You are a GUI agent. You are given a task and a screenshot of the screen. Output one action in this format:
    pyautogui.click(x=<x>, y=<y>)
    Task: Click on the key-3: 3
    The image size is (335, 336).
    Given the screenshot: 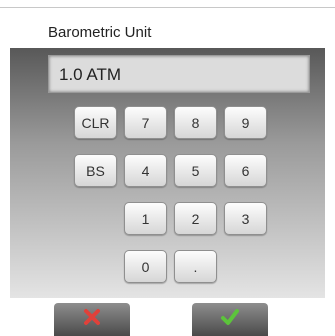 What is the action you would take?
    pyautogui.click(x=245, y=218)
    